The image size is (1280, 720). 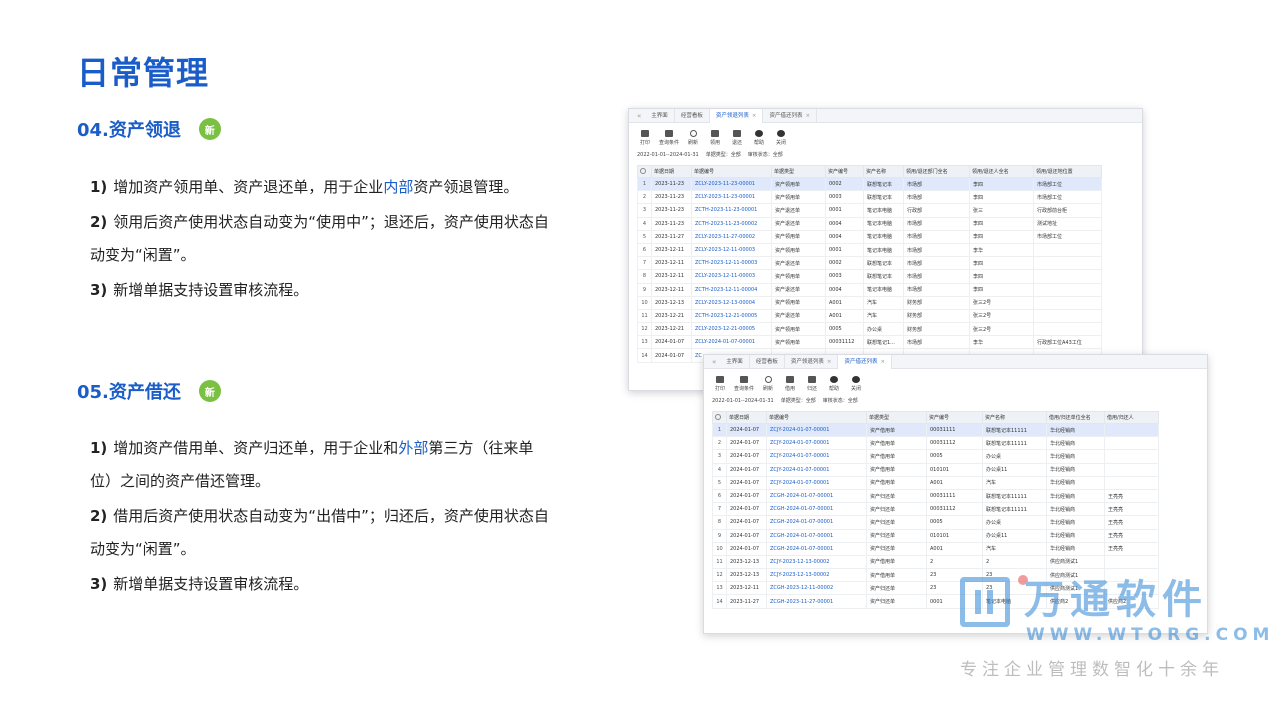 What do you see at coordinates (790, 379) in the screenshot?
I see `requisition-icon` at bounding box center [790, 379].